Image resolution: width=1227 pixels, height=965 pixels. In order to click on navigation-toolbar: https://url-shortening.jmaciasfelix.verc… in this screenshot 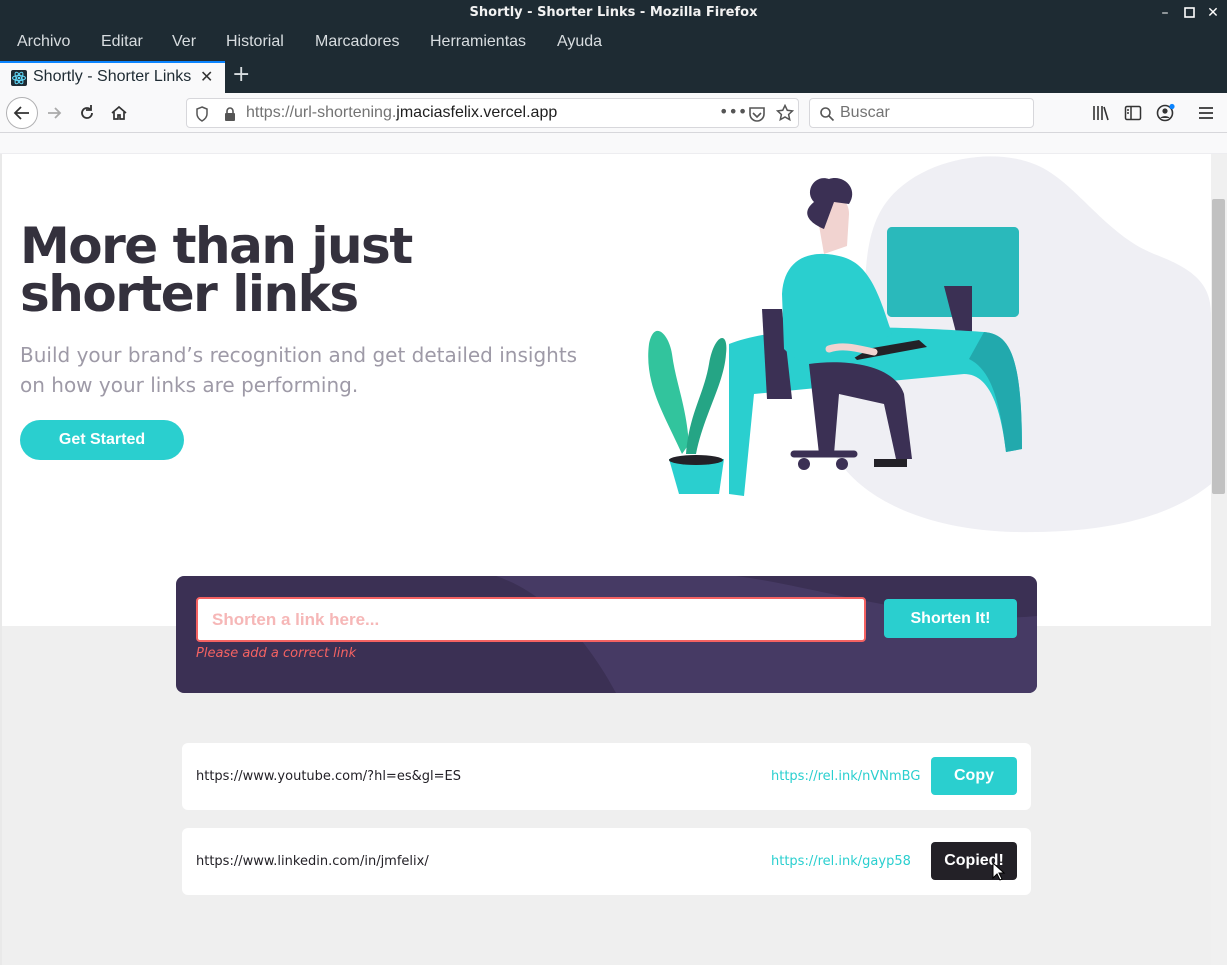, I will do `click(613, 113)`.